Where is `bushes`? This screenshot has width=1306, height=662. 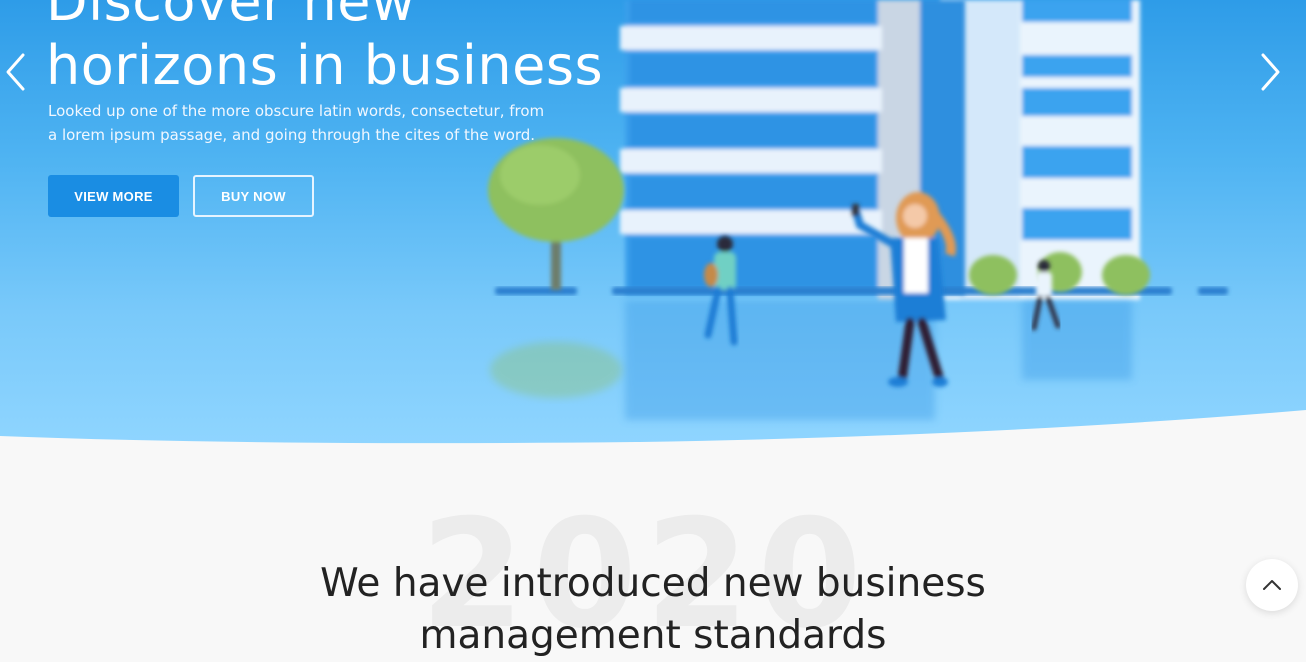
bushes is located at coordinates (1059, 273).